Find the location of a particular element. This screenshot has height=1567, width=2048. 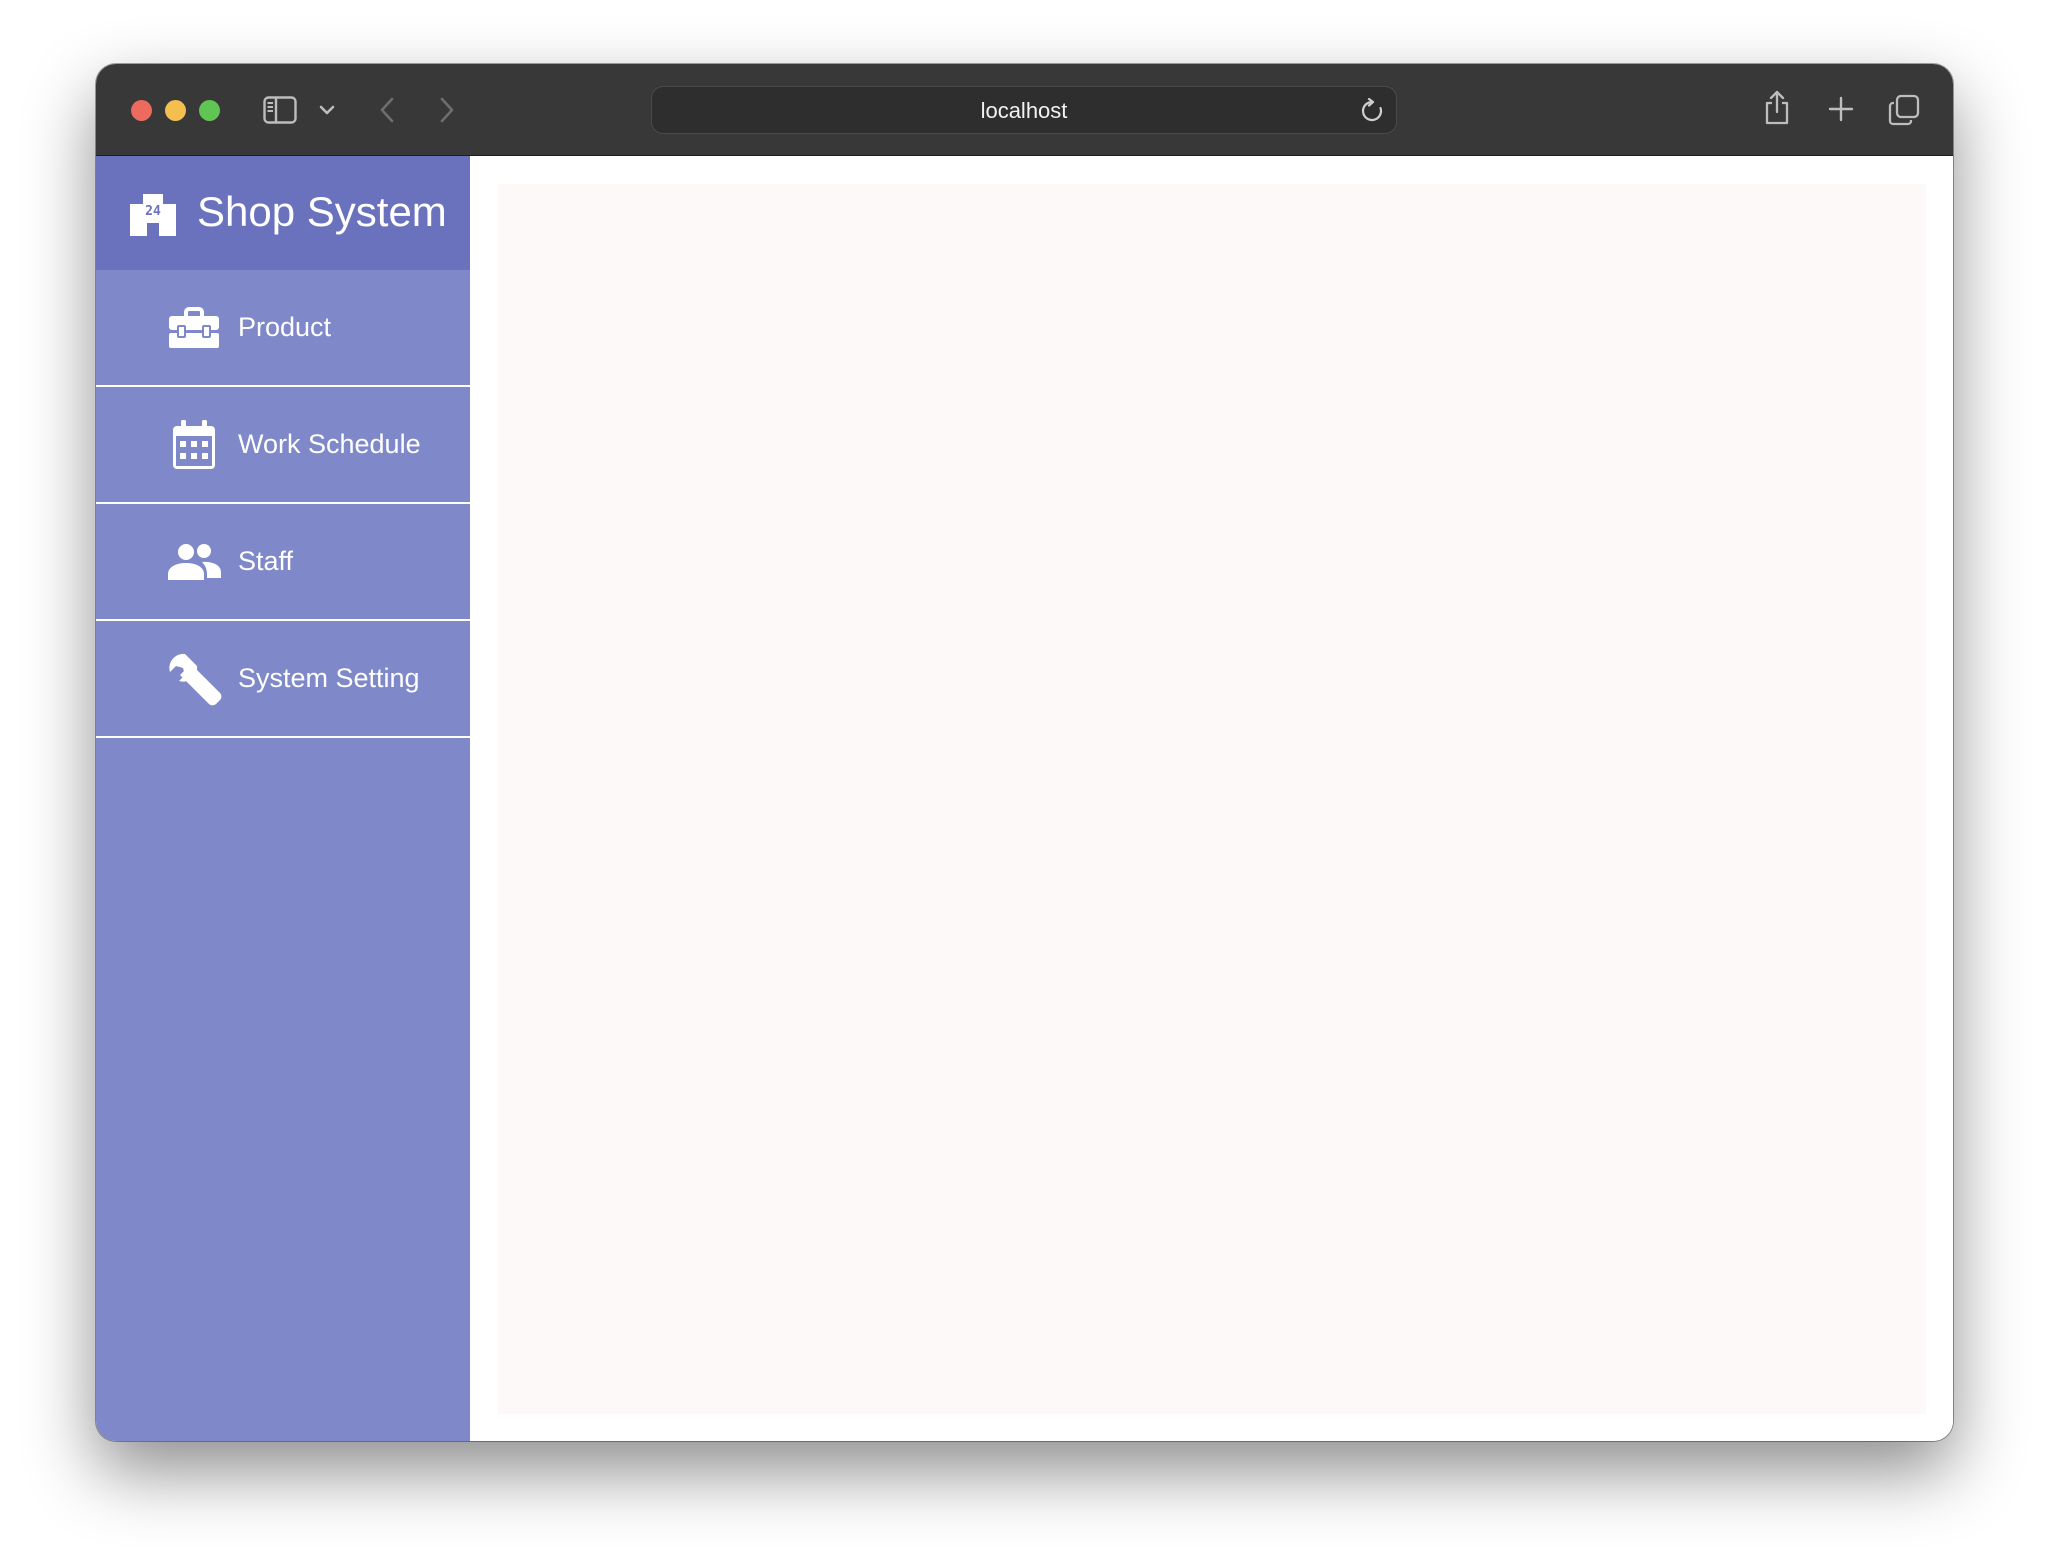

sidebar-item-work-schedule: Work Schedule is located at coordinates (283, 445).